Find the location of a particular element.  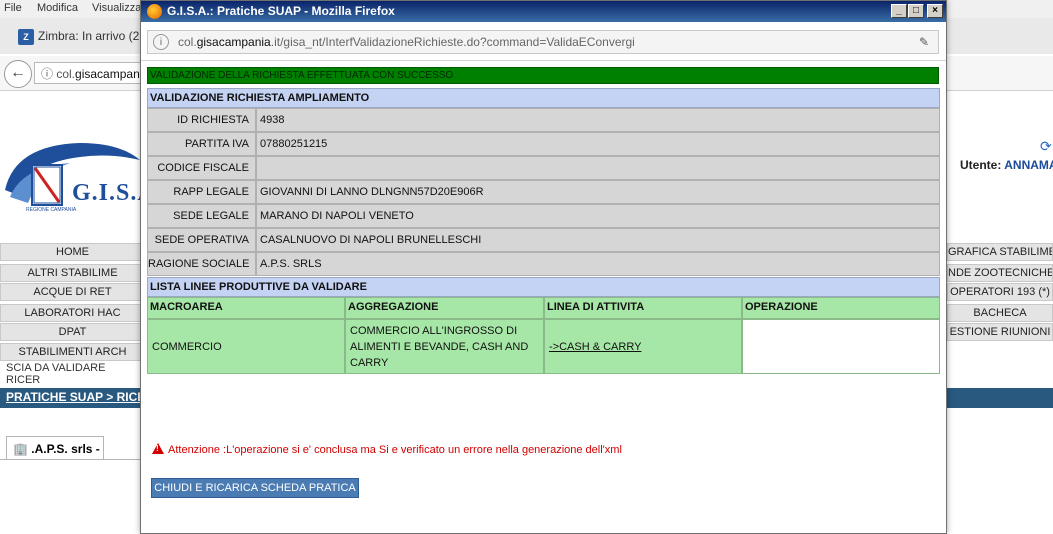

section-title: VALIDAZIONE RICHIESTA AMPLIAMENTO is located at coordinates (543, 98).